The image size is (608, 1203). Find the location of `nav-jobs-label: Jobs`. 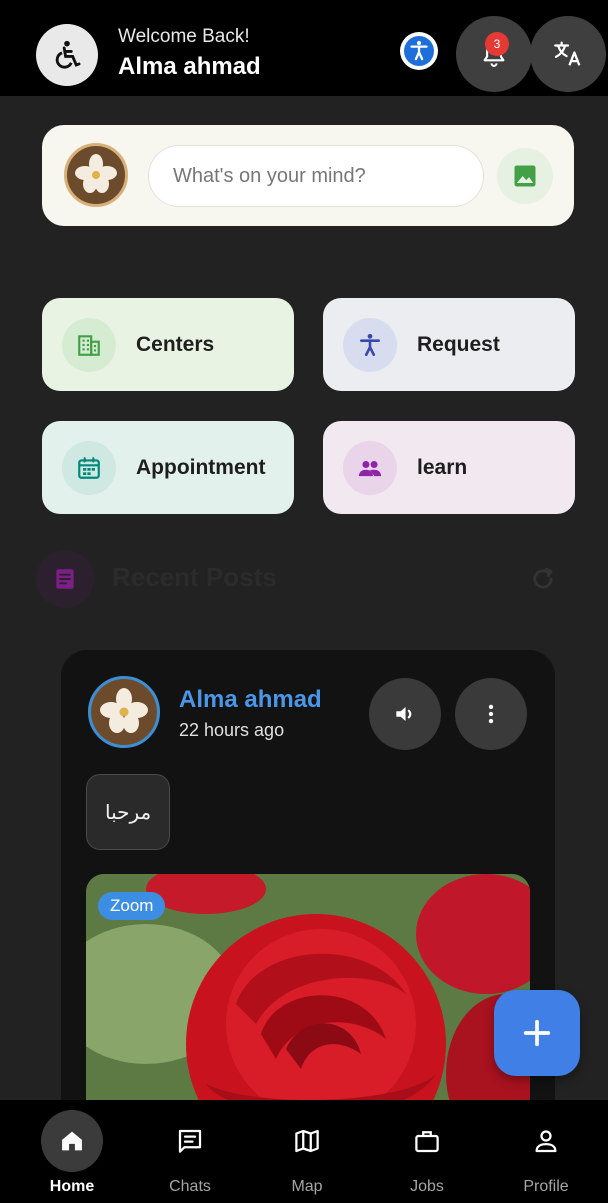

nav-jobs-label: Jobs is located at coordinates (427, 1186).